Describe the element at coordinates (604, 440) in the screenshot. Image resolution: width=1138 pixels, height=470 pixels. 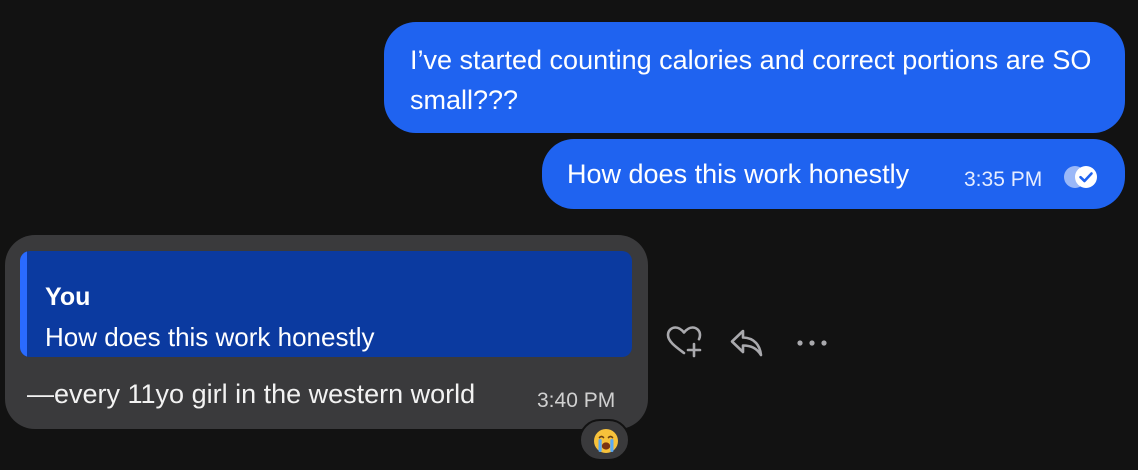
I see `reaction-badge` at that location.